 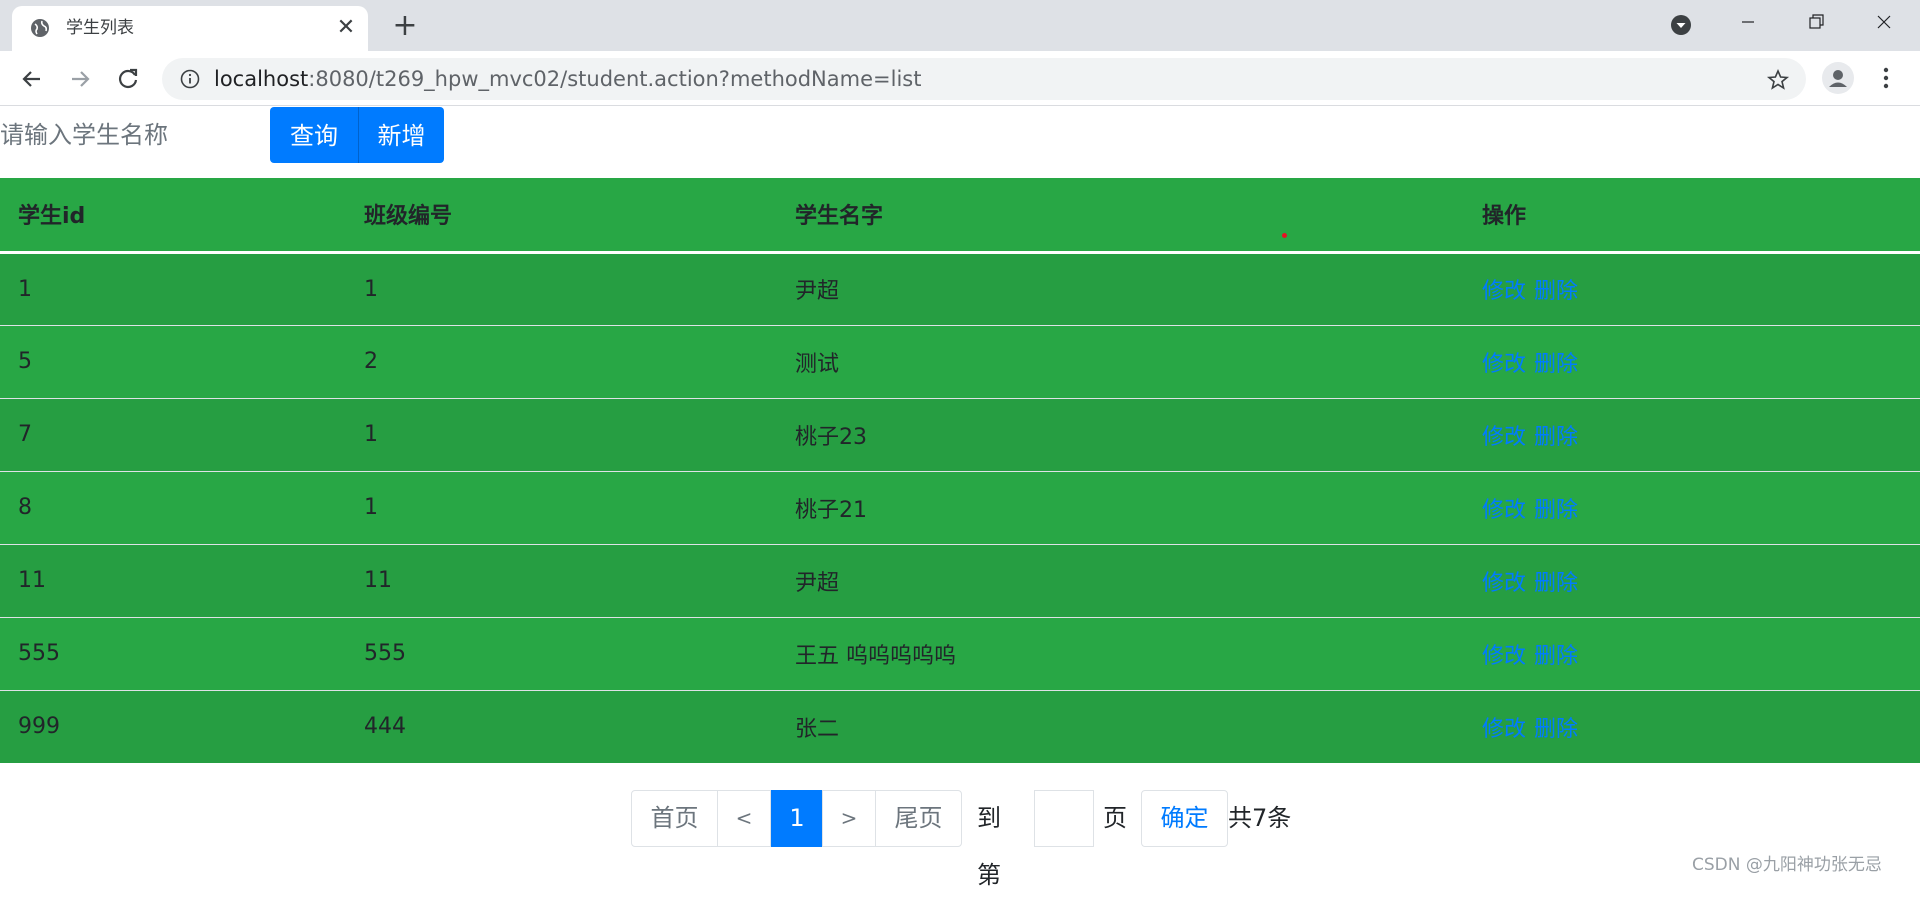 I want to click on table-row: 5 2 测试 修改 删除, so click(x=960, y=361).